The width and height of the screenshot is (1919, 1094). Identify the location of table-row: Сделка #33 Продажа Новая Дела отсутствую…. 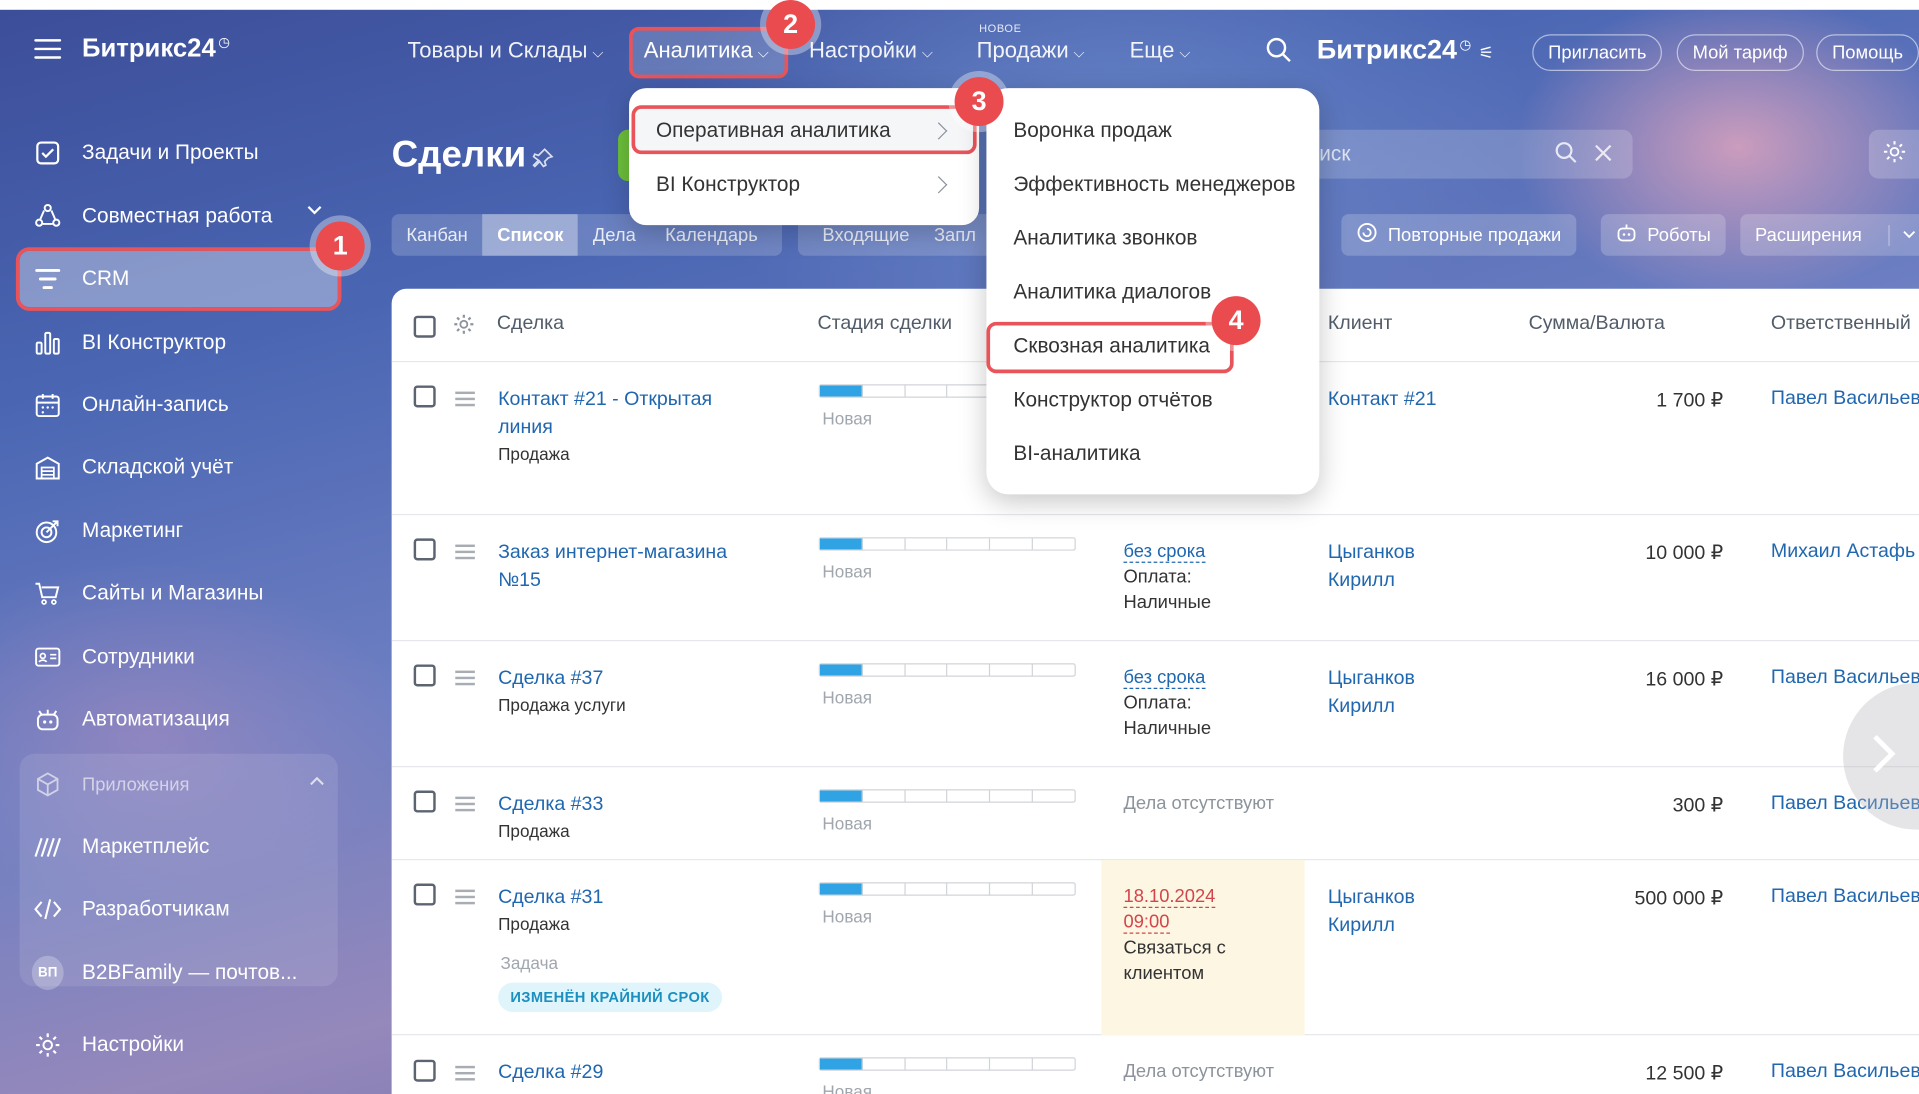
(1155, 814).